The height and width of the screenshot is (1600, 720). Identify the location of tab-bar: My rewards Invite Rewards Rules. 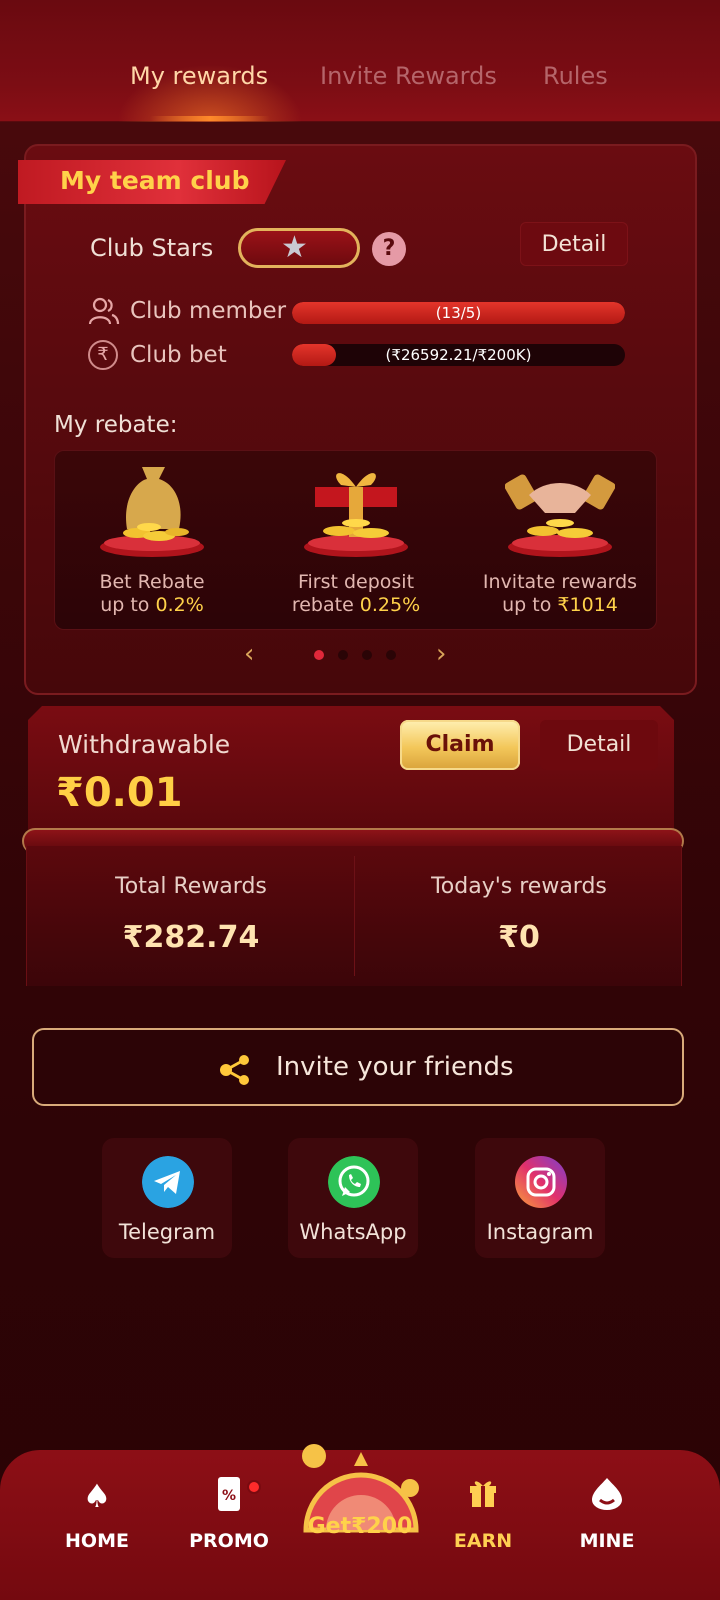
(360, 61).